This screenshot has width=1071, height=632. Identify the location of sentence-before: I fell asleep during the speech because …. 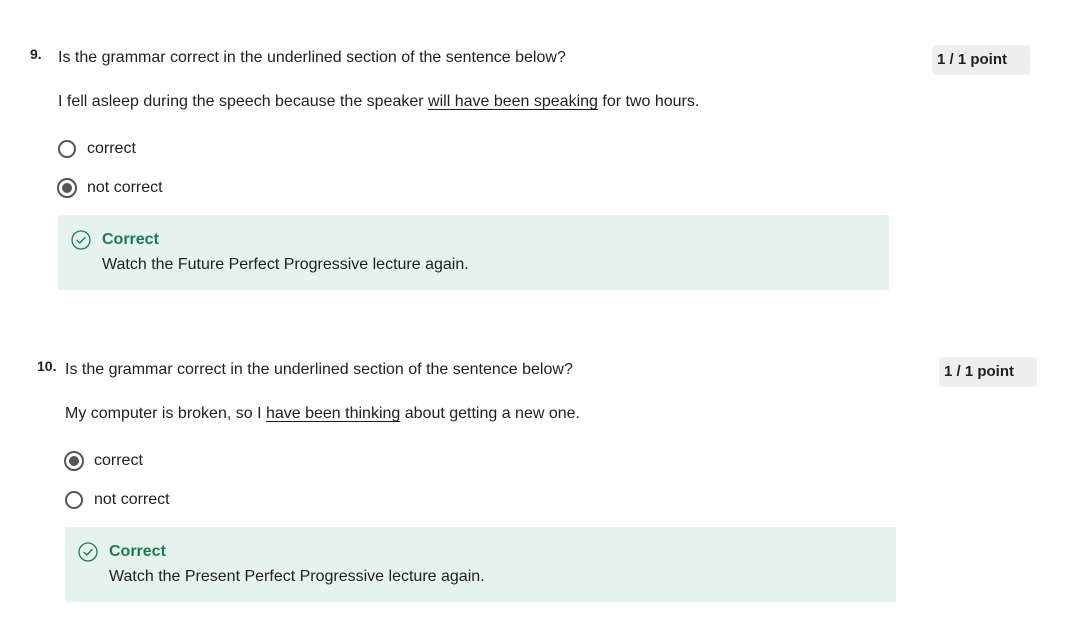
(243, 101).